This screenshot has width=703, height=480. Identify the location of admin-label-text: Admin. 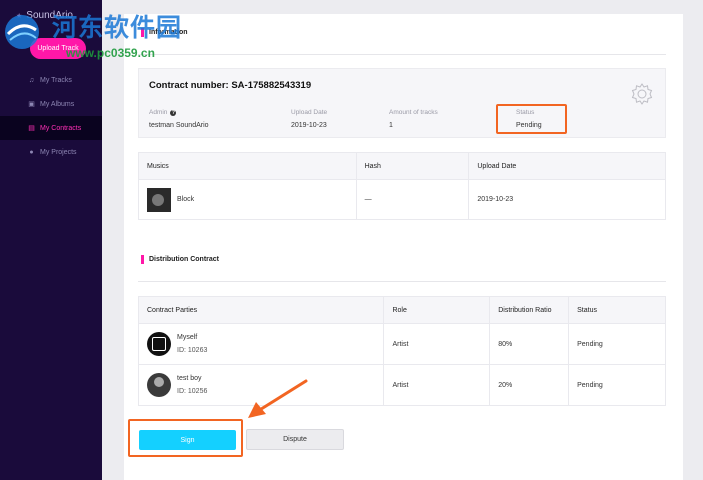
(158, 112).